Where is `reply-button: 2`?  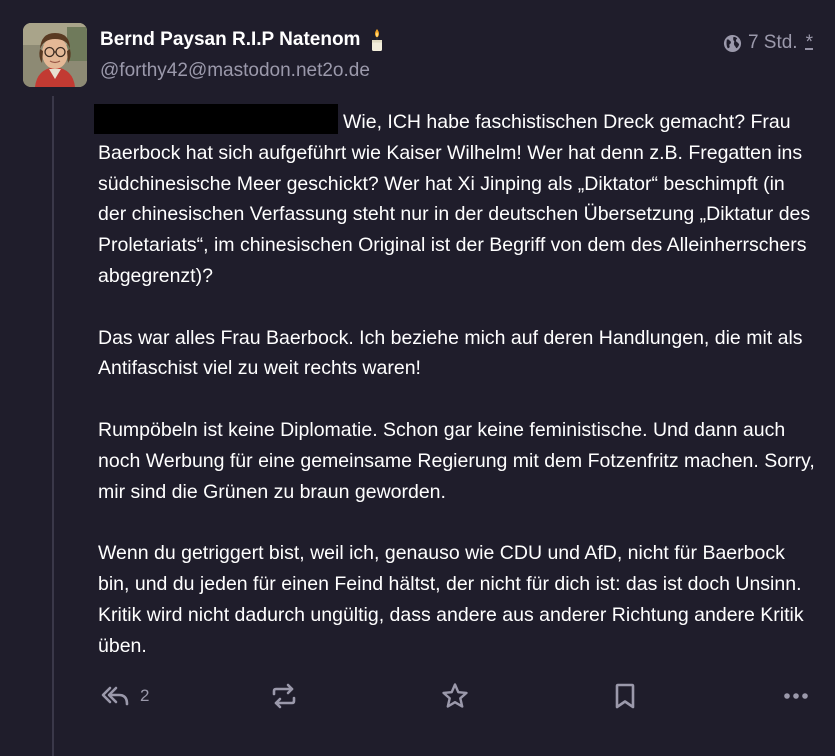
reply-button: 2 is located at coordinates (124, 696).